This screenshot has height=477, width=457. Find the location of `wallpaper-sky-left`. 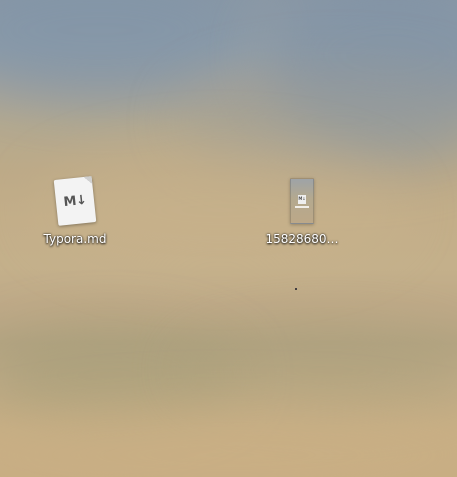

wallpaper-sky-left is located at coordinates (130, 50).